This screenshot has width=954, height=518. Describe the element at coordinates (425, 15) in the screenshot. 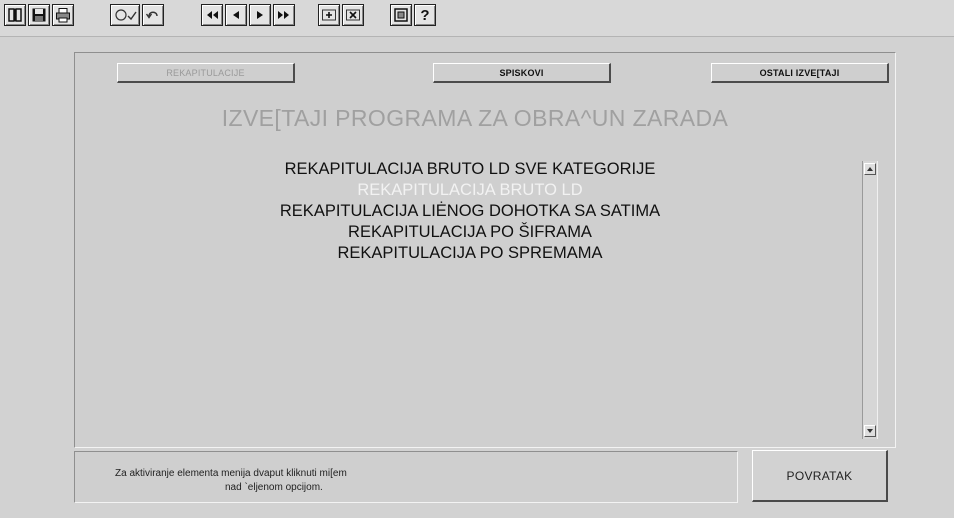

I see `help-icon: ?` at that location.